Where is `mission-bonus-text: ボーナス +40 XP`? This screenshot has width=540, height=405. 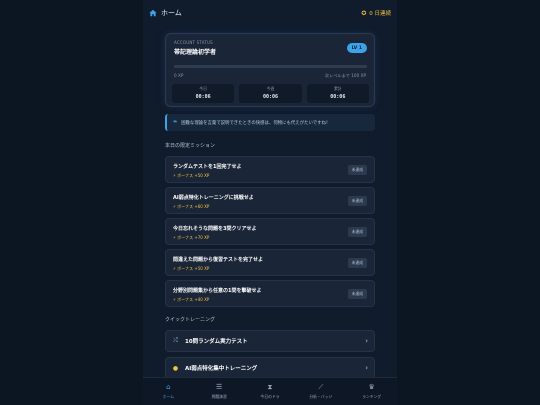 mission-bonus-text: ボーナス +40 XP is located at coordinates (193, 299).